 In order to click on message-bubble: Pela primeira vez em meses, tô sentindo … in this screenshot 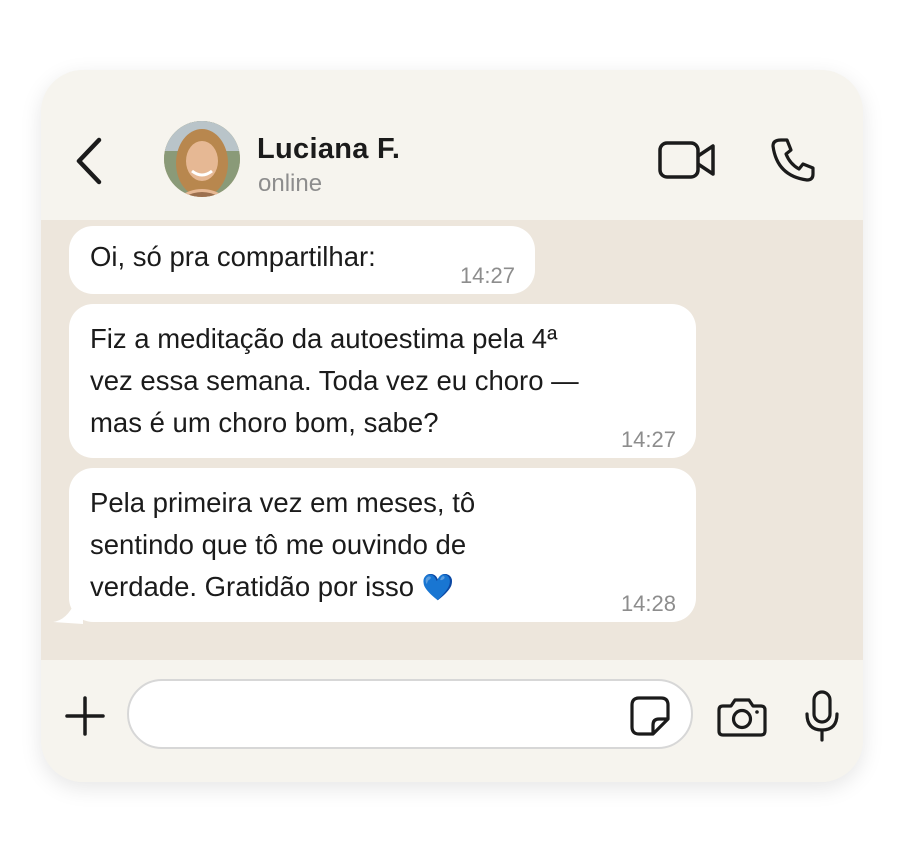, I will do `click(382, 545)`.